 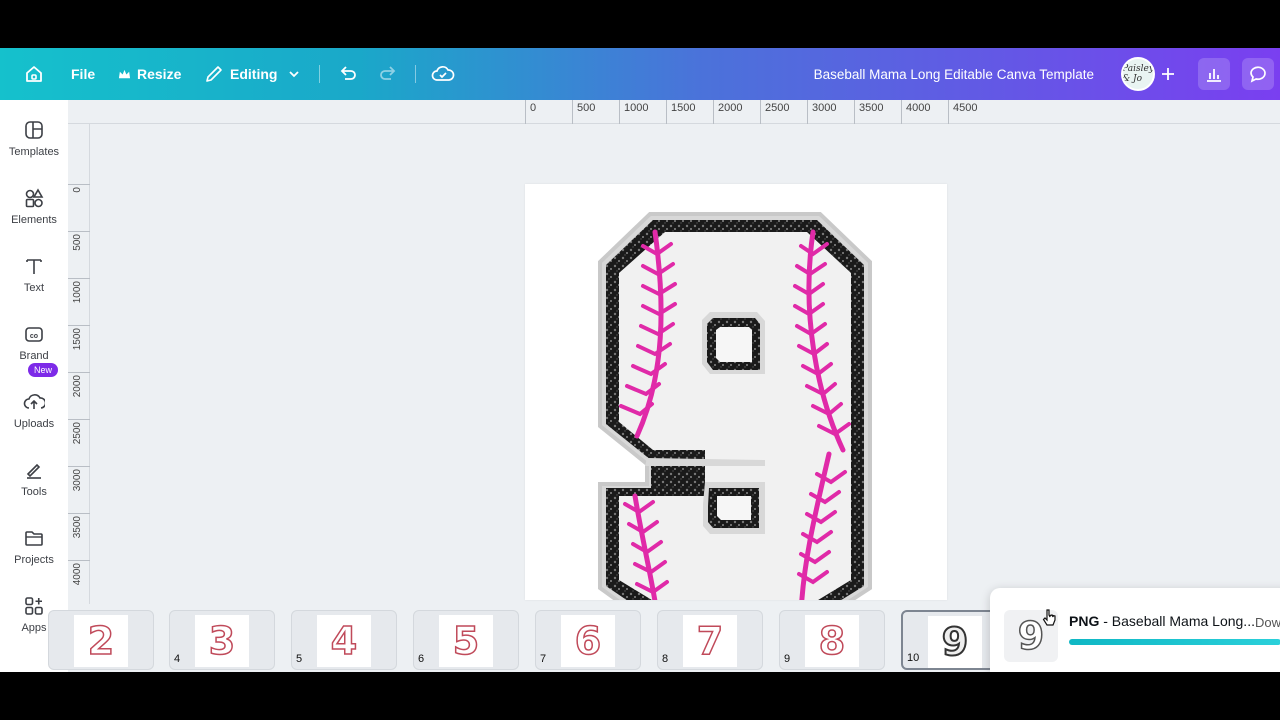 I want to click on sidebar-item-label: Projects, so click(x=34, y=560).